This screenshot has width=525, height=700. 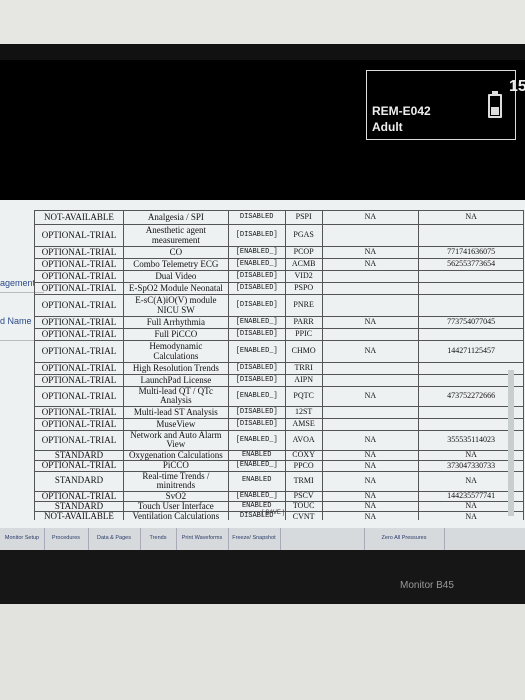 I want to click on table-cell-key: 562553773654, so click(x=471, y=264).